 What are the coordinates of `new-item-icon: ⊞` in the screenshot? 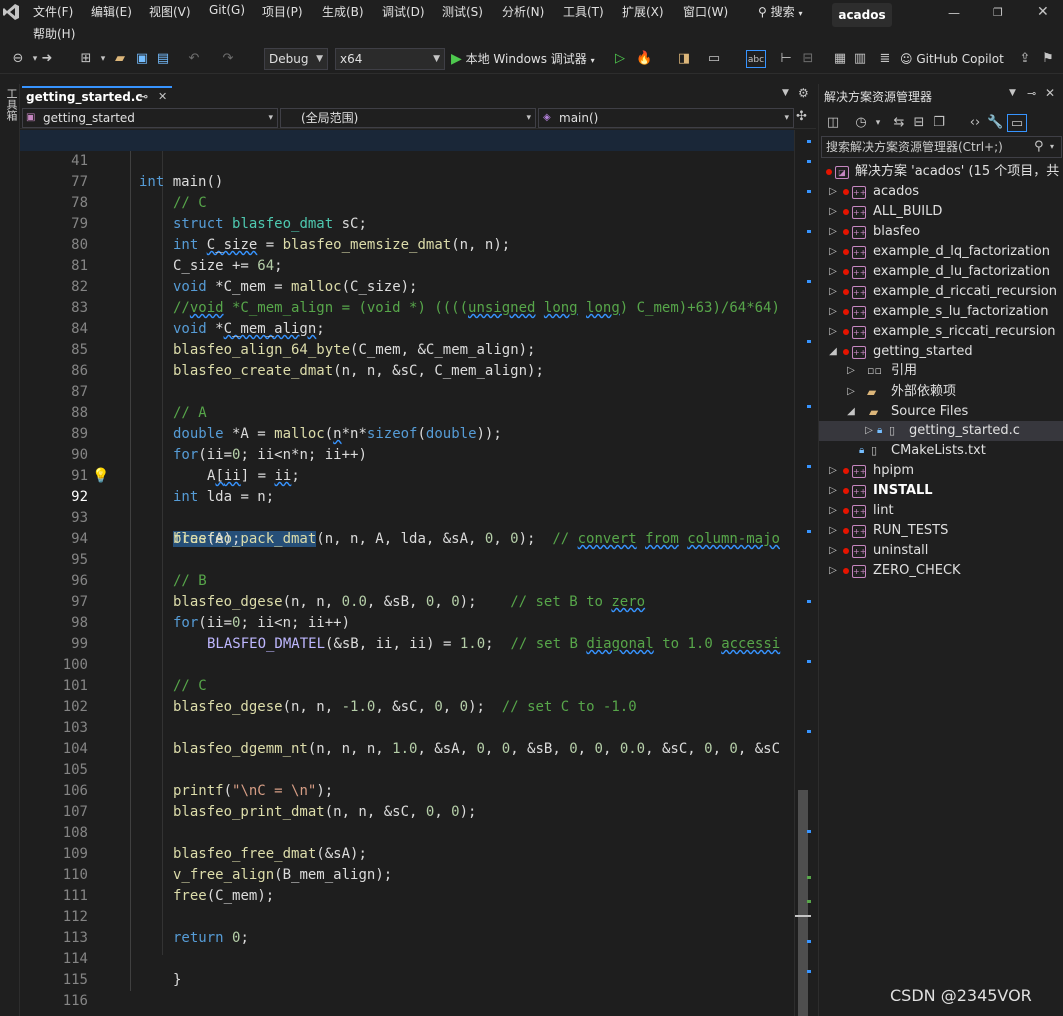 It's located at (86, 59).